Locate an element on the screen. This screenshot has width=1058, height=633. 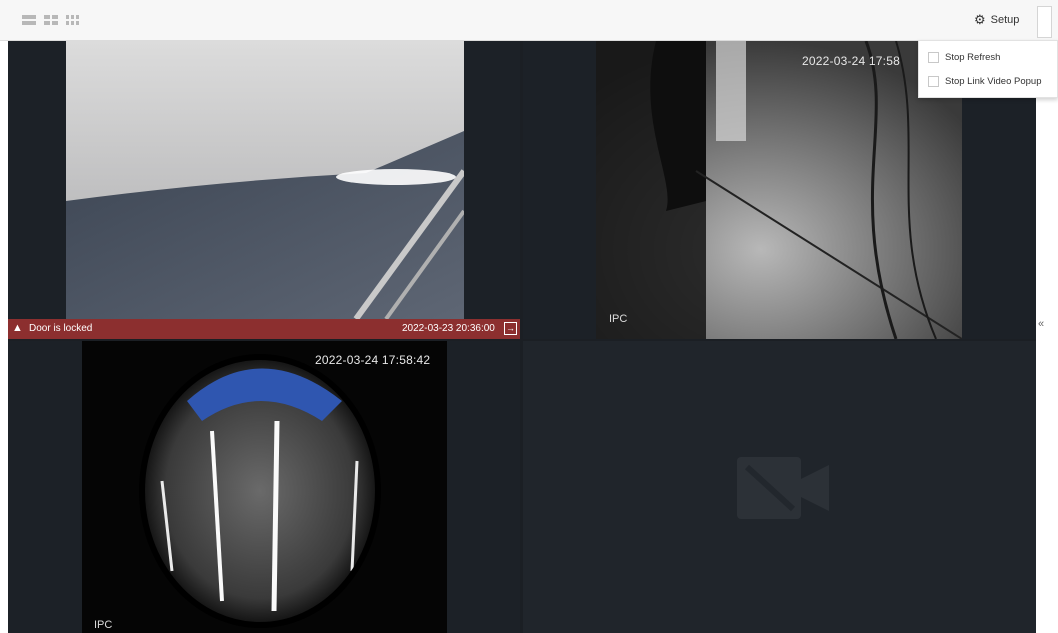
warning-icon: ▲ is located at coordinates (17, 328).